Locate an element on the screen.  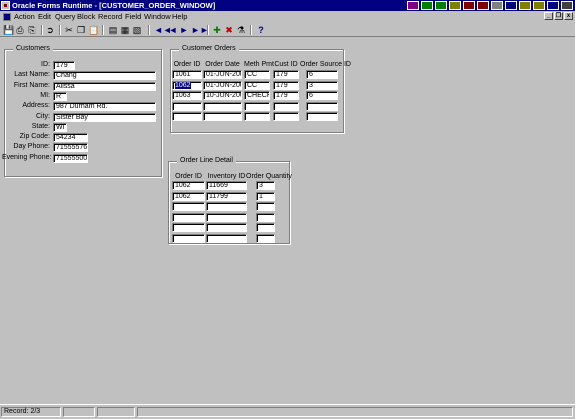
screen-icon is located at coordinates (567, 5).